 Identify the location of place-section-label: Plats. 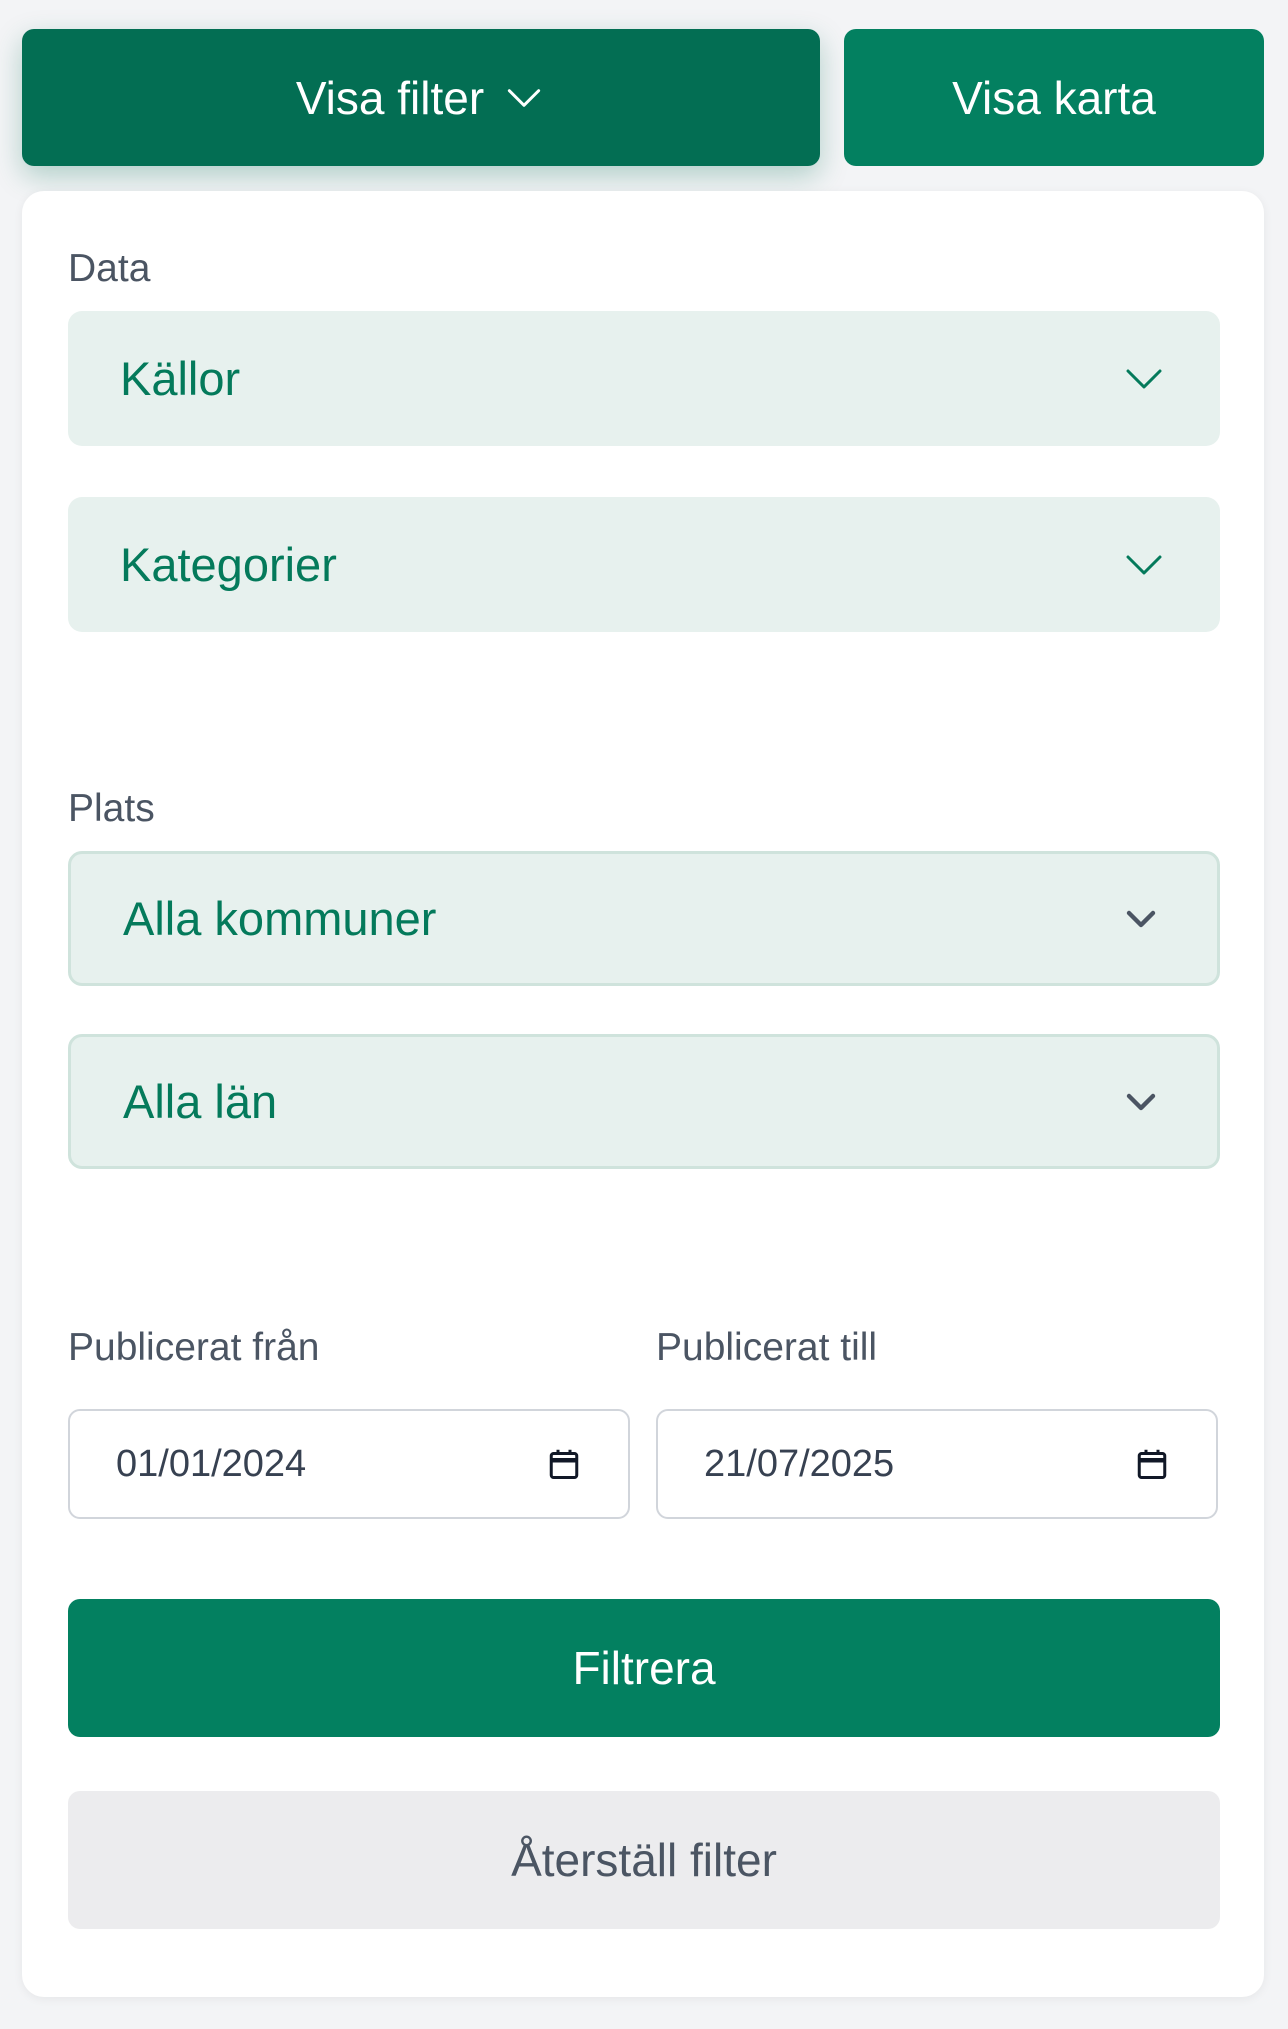
(111, 808).